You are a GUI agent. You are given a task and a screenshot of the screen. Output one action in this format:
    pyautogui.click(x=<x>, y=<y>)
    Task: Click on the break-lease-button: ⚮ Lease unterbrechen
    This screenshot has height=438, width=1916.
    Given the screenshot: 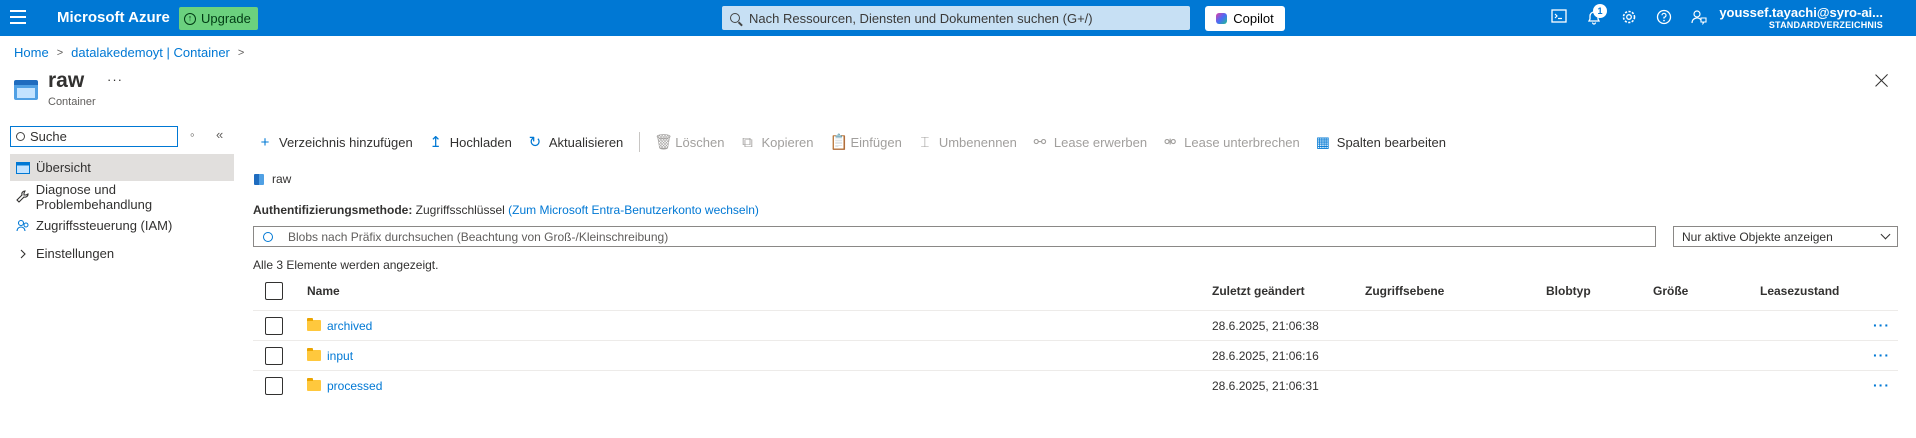 What is the action you would take?
    pyautogui.click(x=1231, y=142)
    